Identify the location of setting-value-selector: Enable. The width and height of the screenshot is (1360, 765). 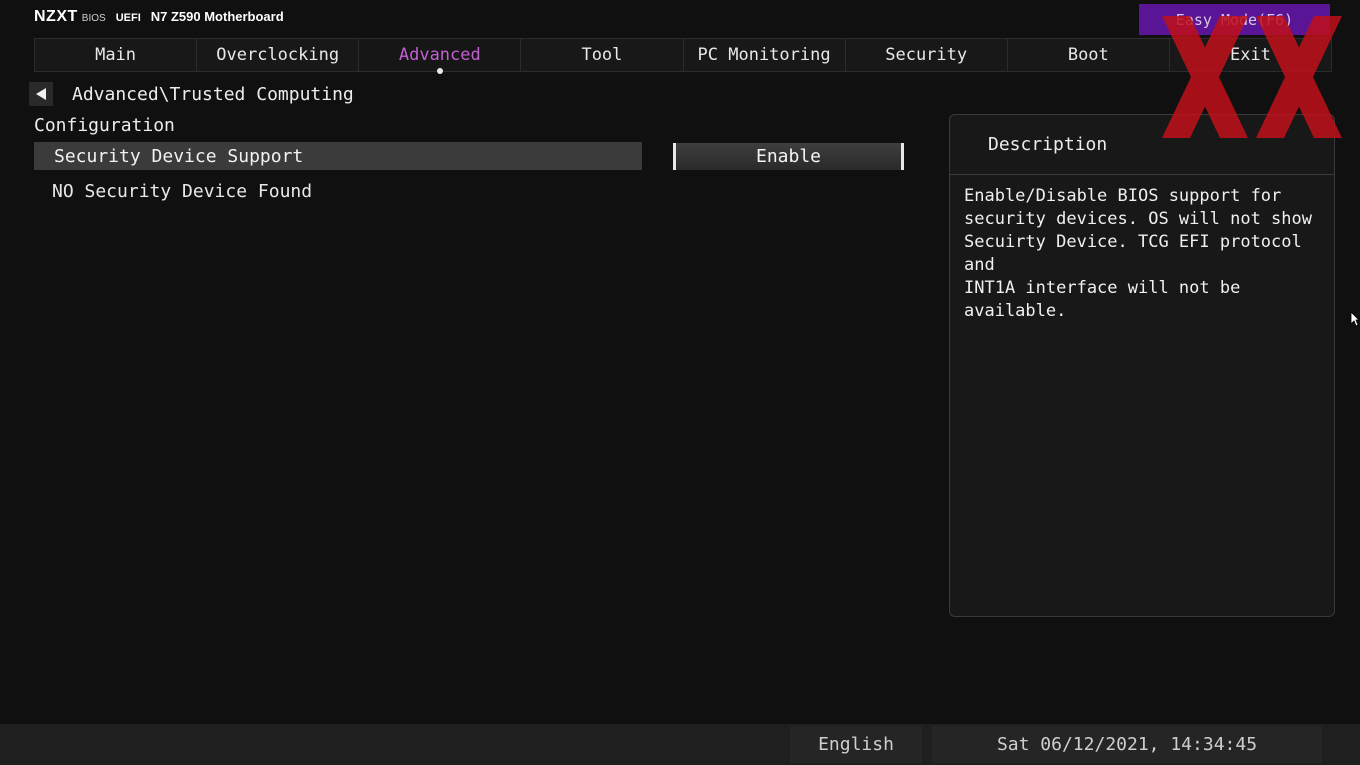
(788, 156).